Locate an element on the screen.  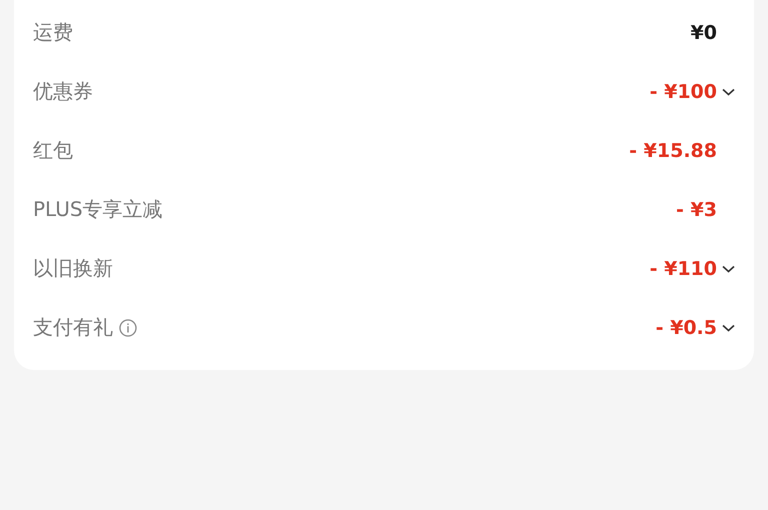
fee-amount: - ¥3 is located at coordinates (696, 209).